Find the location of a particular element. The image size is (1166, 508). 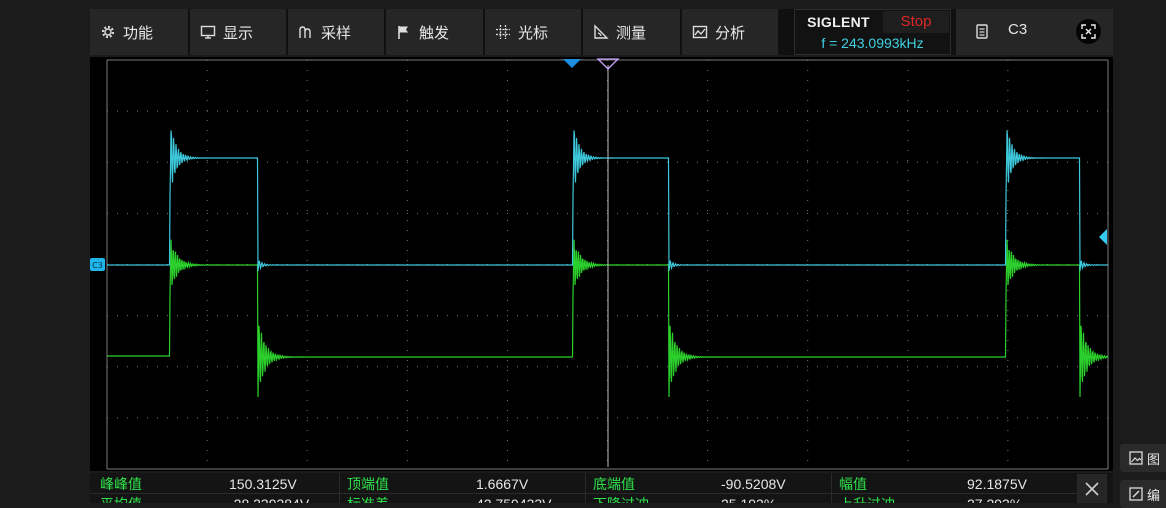

side-button-label: 图 is located at coordinates (1154, 460).